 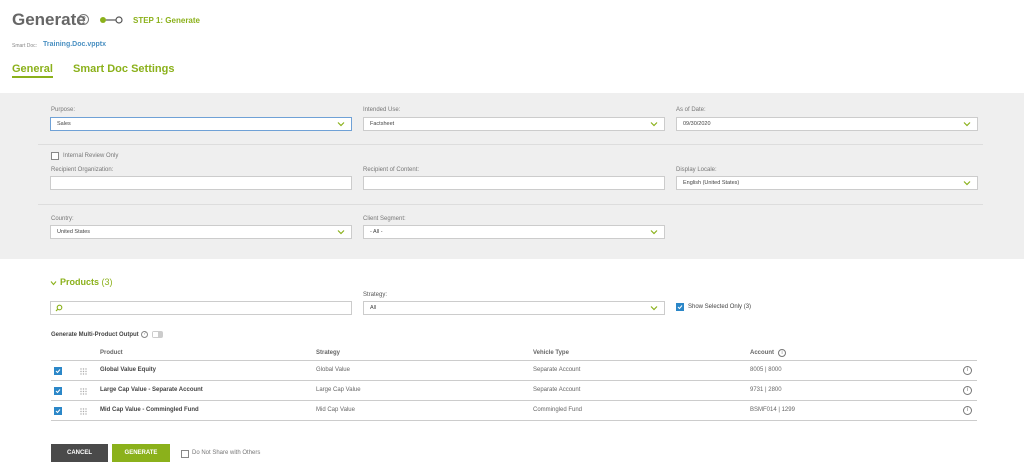 What do you see at coordinates (391, 170) in the screenshot?
I see `recipient-content-label: Recipient of Content:` at bounding box center [391, 170].